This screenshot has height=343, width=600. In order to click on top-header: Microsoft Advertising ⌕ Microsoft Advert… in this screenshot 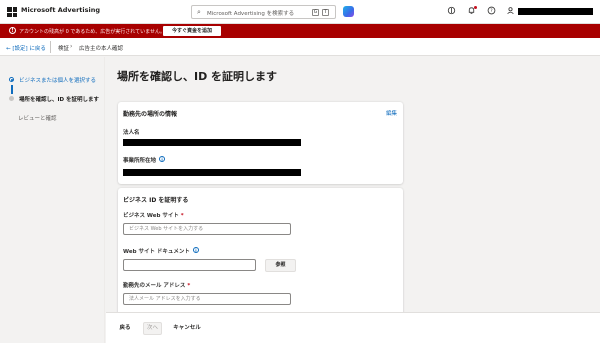, I will do `click(300, 12)`.